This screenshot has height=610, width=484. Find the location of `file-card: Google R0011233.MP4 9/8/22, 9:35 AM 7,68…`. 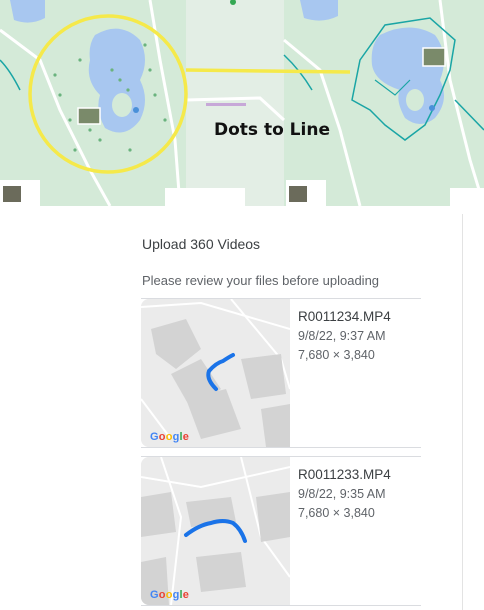

file-card: Google R0011233.MP4 9/8/22, 9:35 AM 7,68… is located at coordinates (281, 531).